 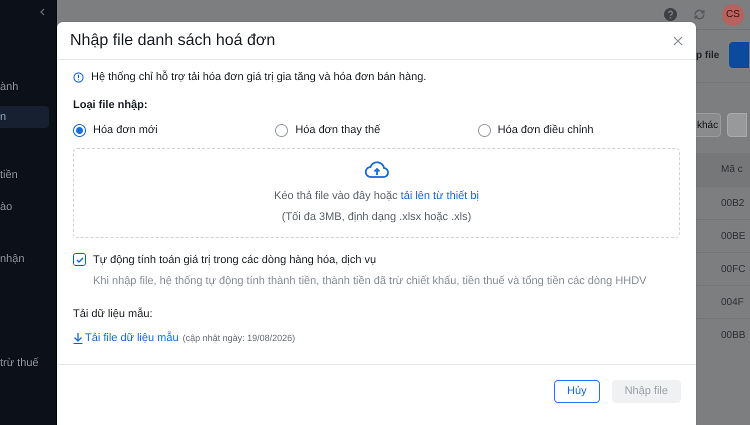 I want to click on sidebar-item: trừ thuế, so click(x=24, y=363).